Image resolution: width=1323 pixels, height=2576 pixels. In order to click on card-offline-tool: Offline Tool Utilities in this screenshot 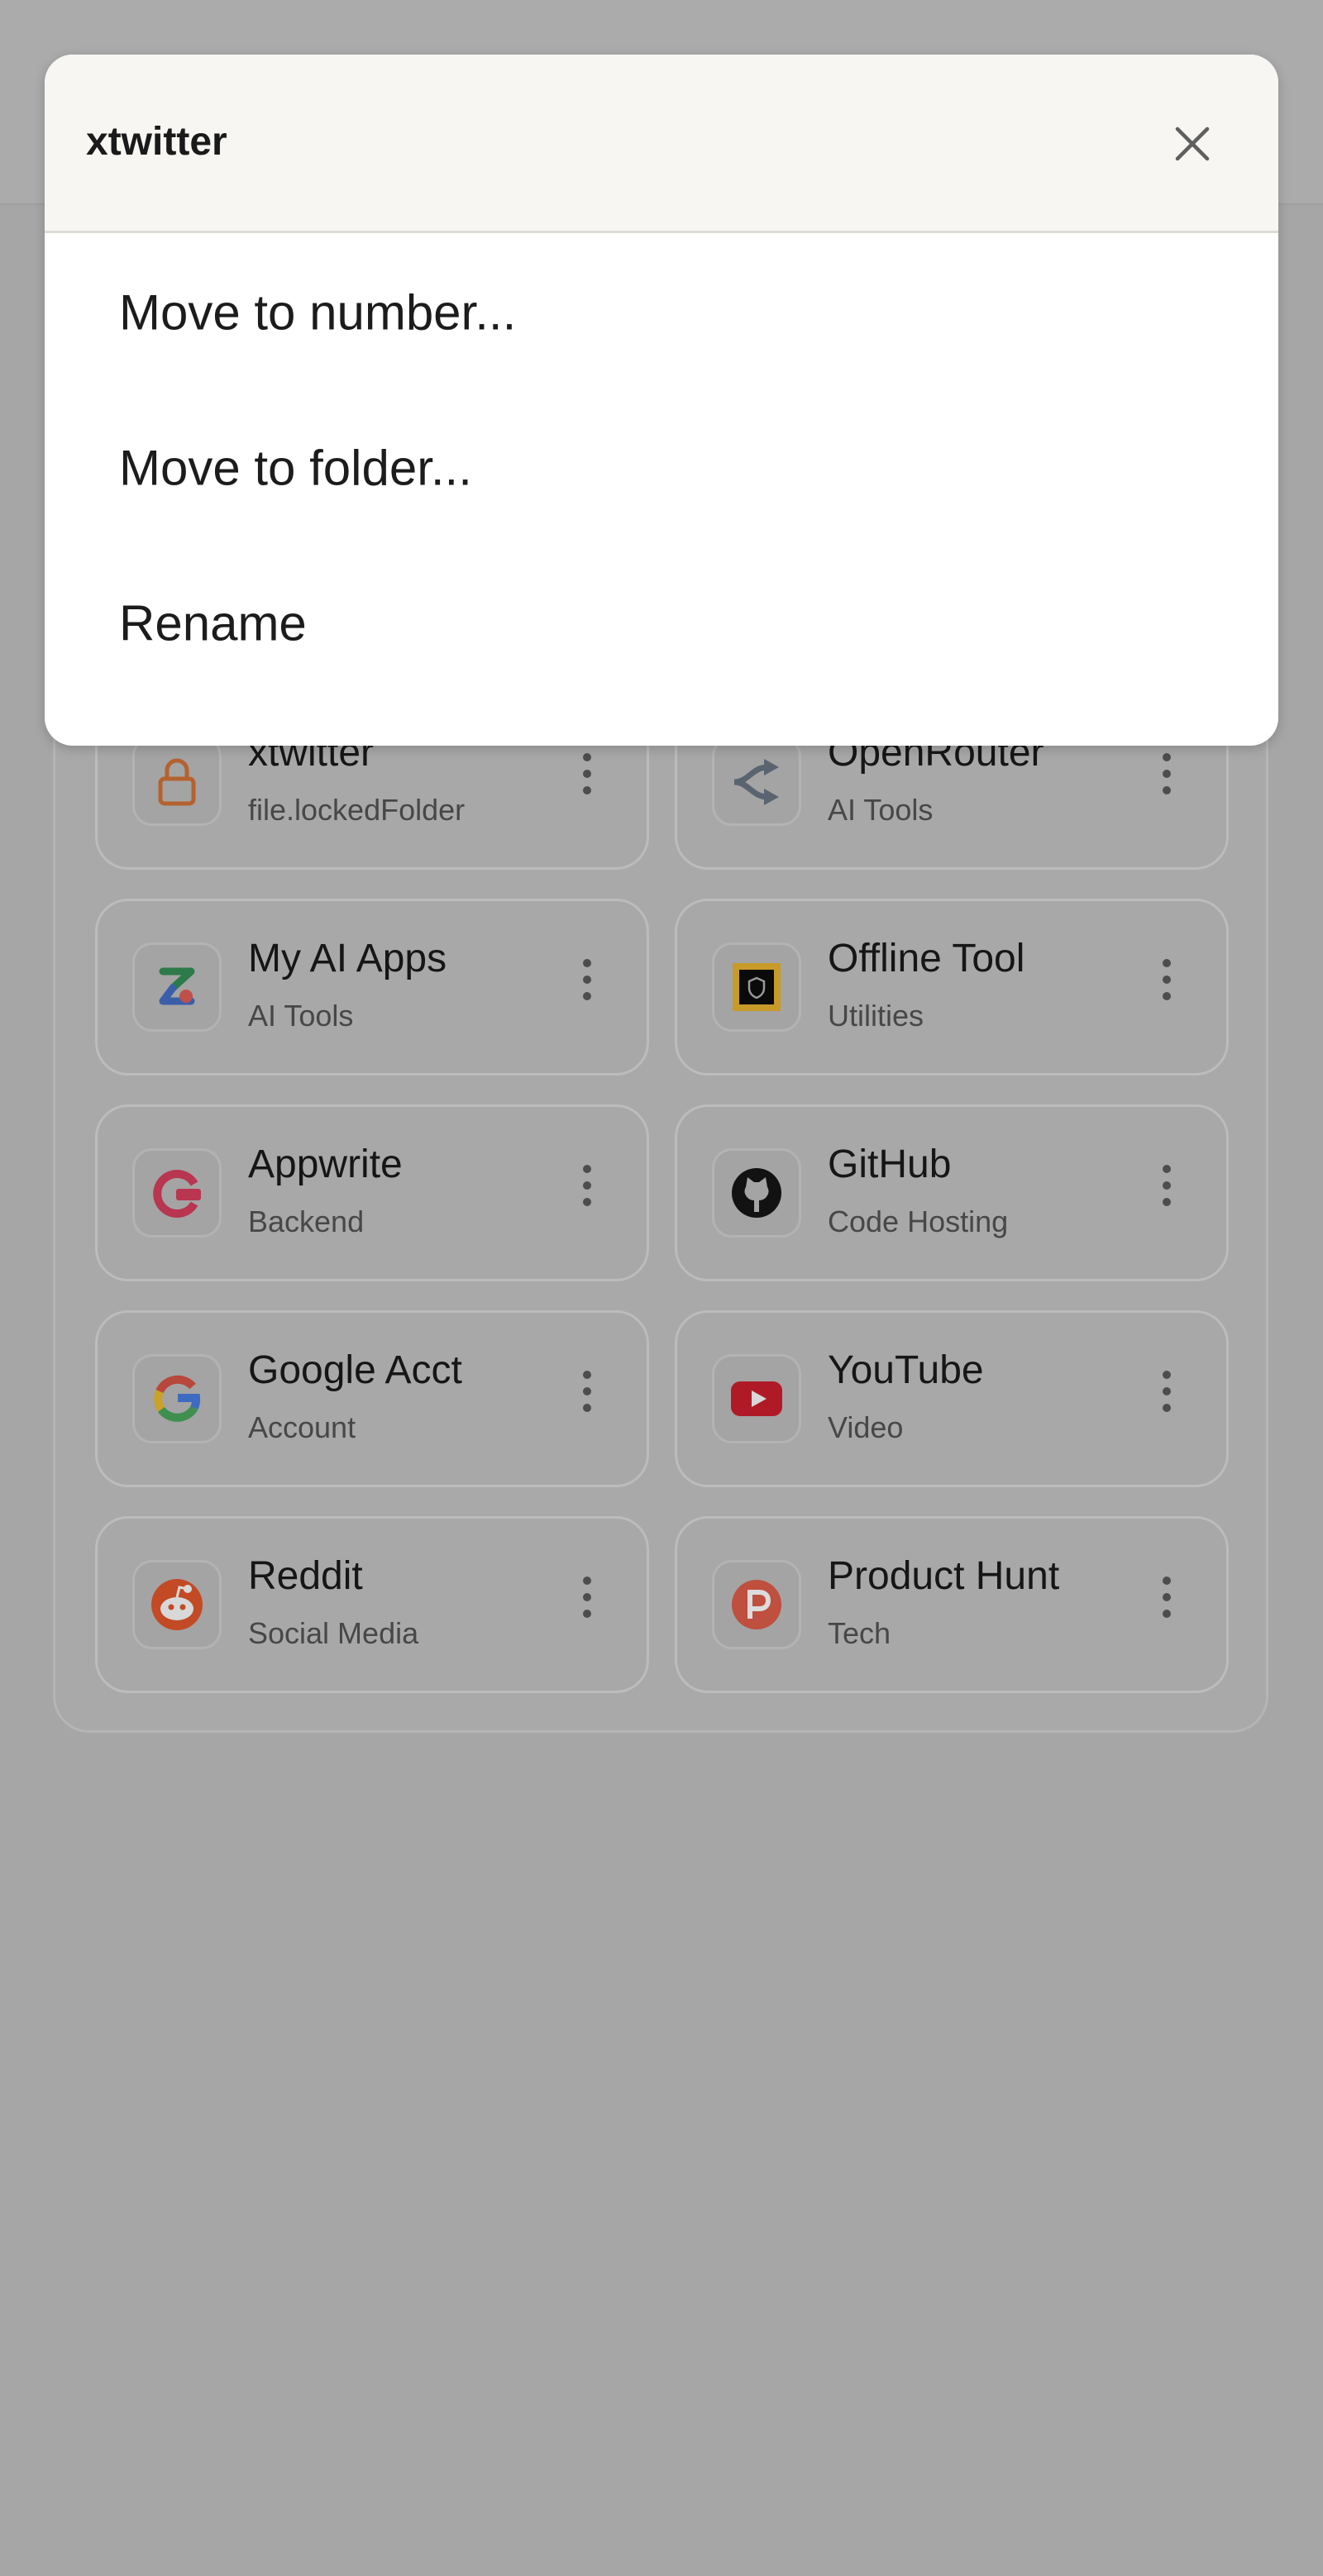, I will do `click(952, 987)`.